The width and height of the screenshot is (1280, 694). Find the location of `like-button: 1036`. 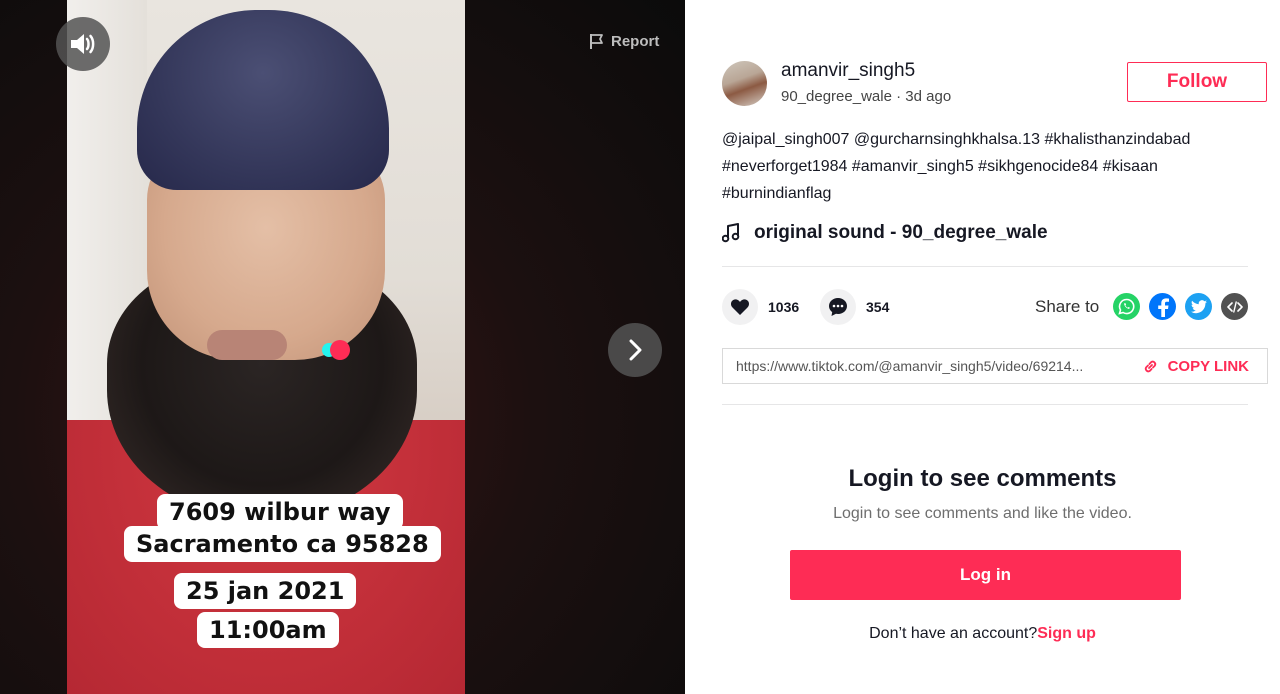

like-button: 1036 is located at coordinates (760, 307).